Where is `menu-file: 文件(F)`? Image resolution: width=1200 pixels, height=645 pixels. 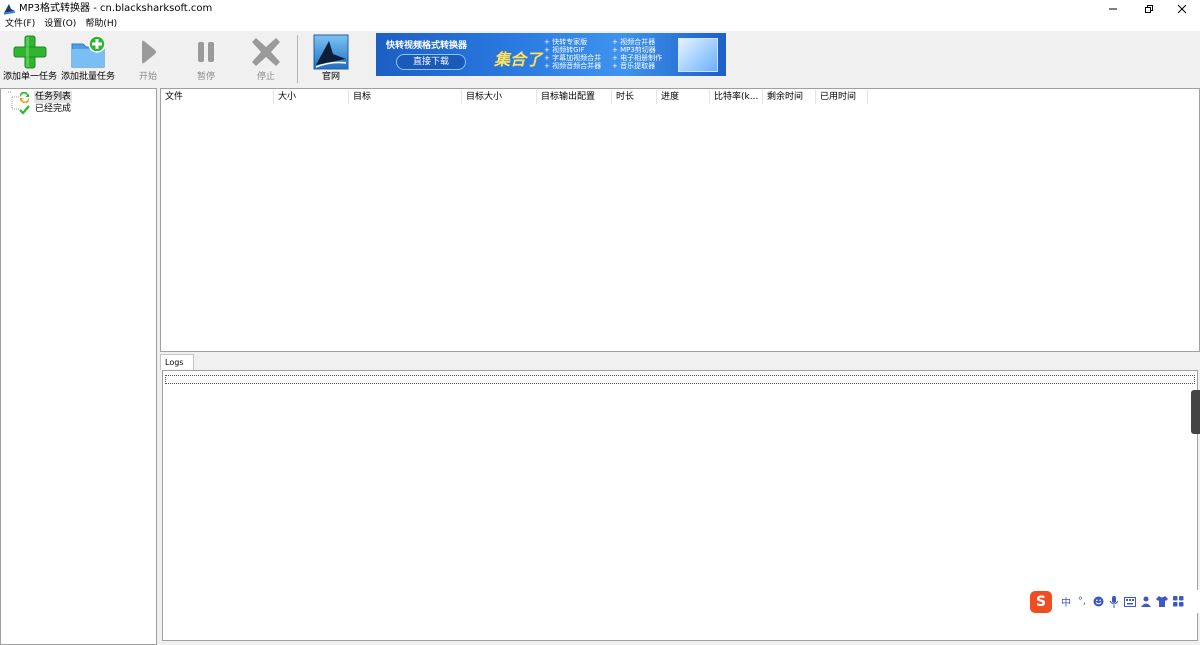
menu-file: 文件(F) is located at coordinates (20, 24).